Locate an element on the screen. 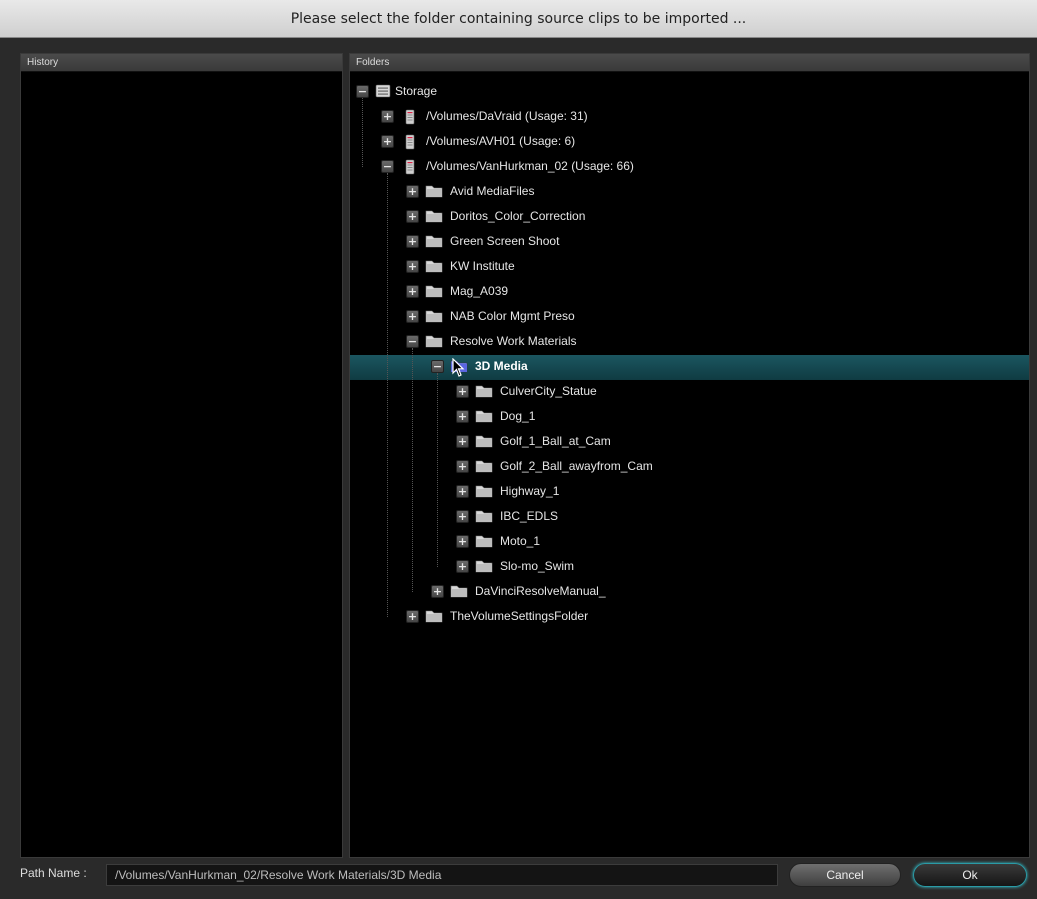 Image resolution: width=1037 pixels, height=899 pixels. tree-row-label: Golf_1_Ball_at_Cam is located at coordinates (555, 441).